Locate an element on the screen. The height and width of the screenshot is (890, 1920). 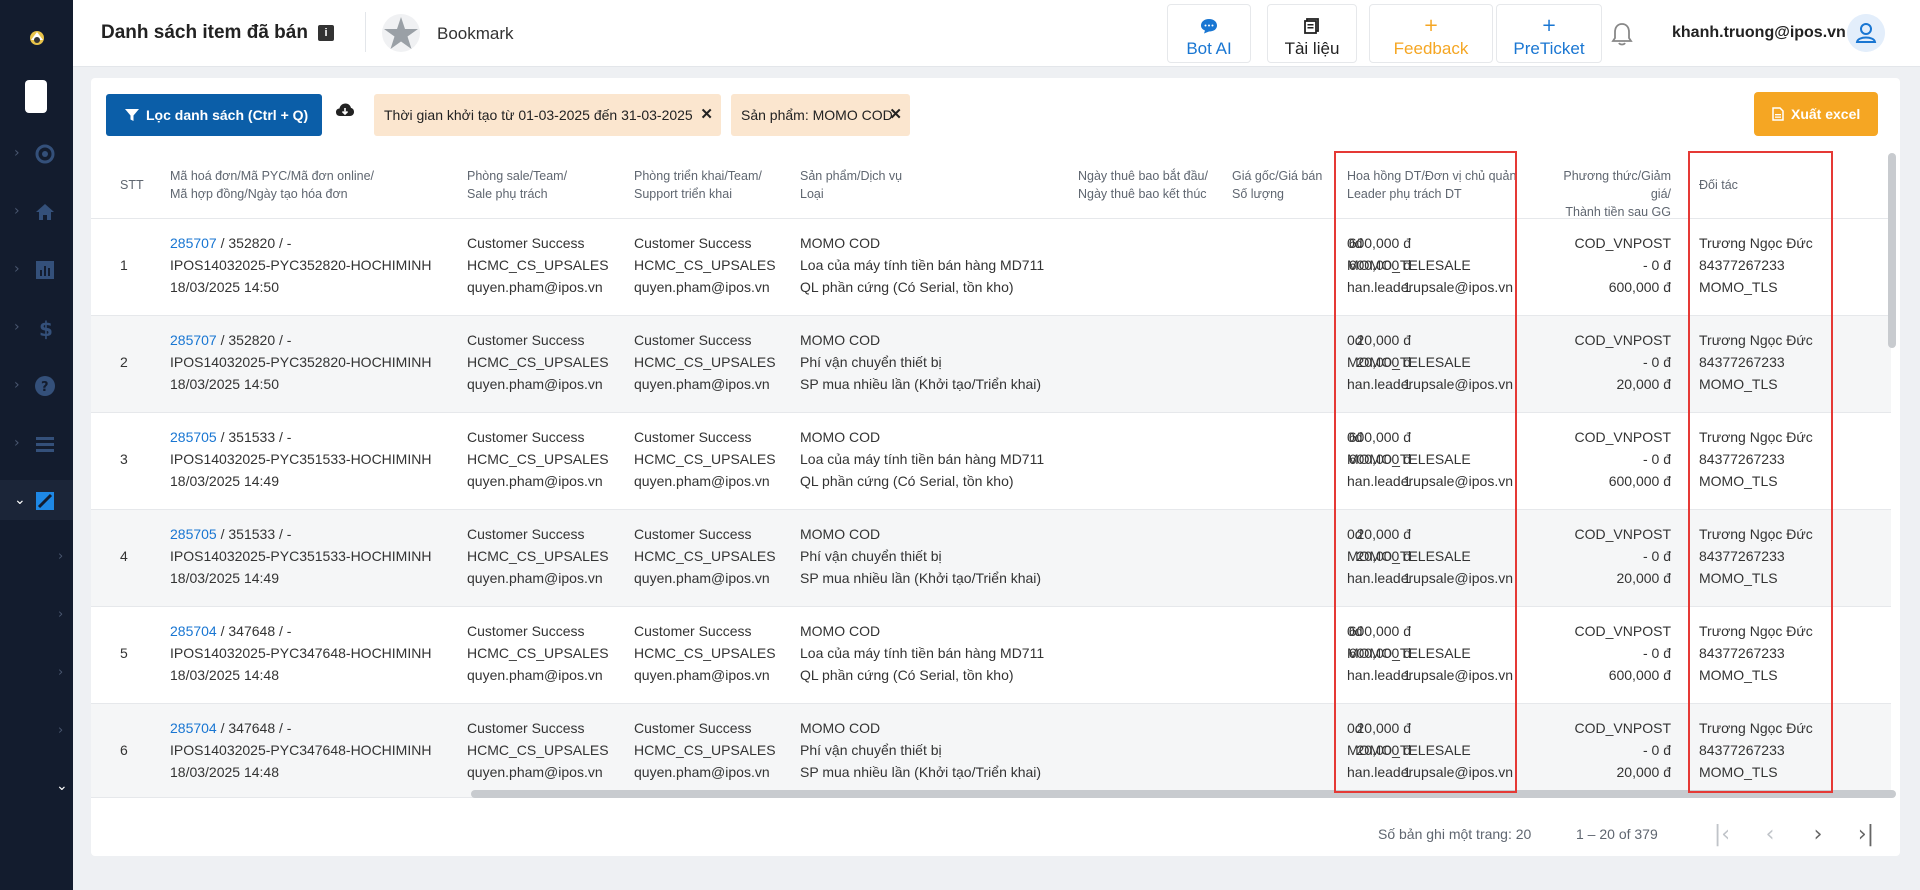
list-icon is located at coordinates (45, 444).